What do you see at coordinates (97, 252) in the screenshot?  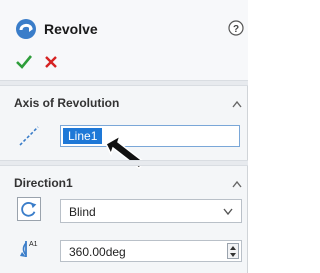 I see `angle-value: 360.00deg` at bounding box center [97, 252].